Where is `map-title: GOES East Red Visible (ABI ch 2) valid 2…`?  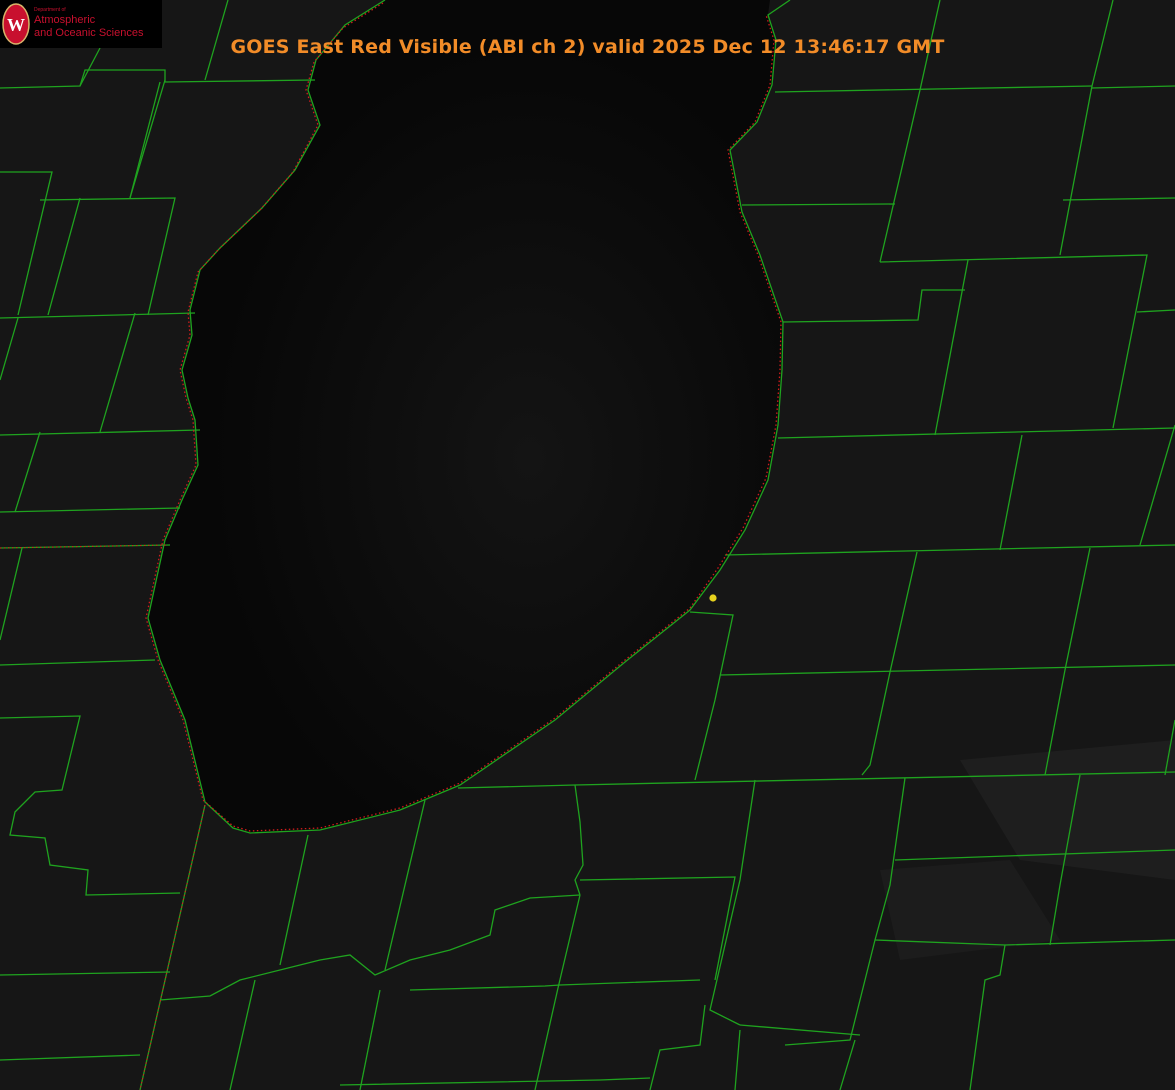 map-title: GOES East Red Visible (ABI ch 2) valid 2… is located at coordinates (587, 47).